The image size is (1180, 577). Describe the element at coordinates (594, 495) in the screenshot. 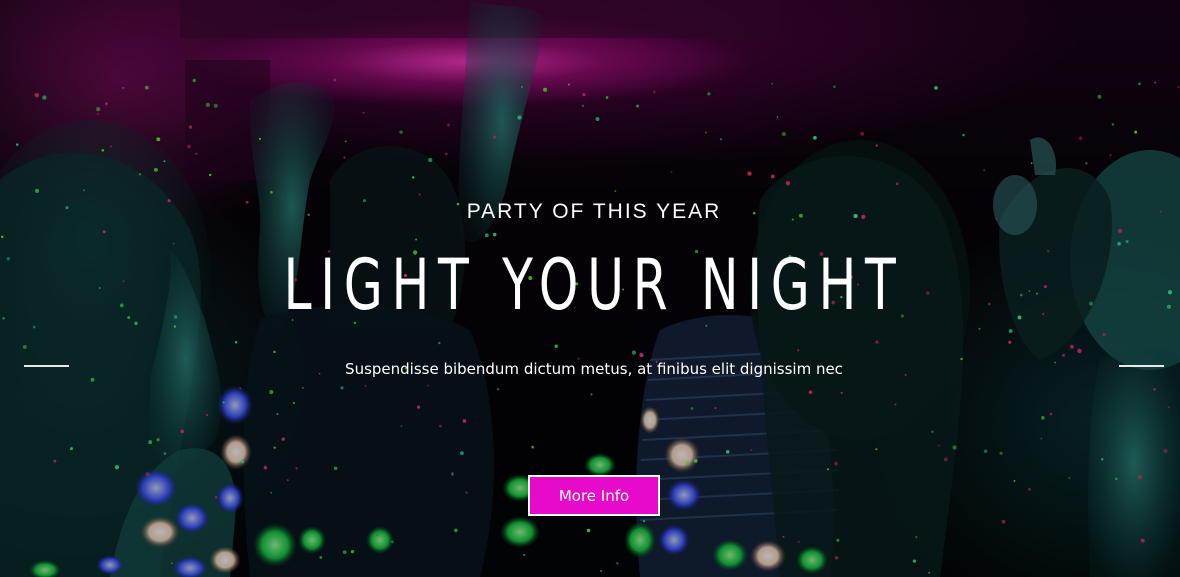

I see `more-info-button: More Info` at that location.